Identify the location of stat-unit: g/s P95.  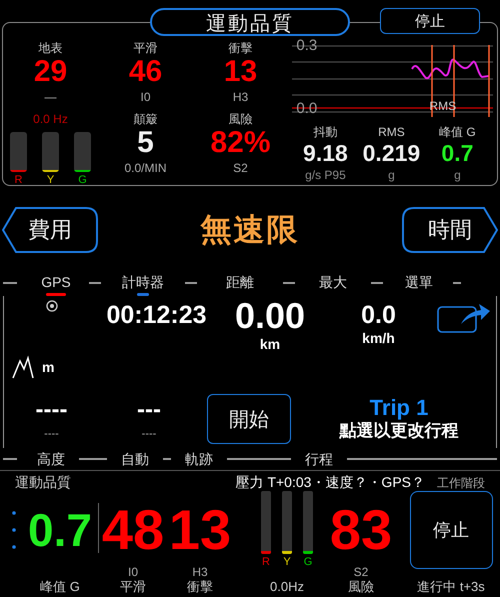
(325, 175).